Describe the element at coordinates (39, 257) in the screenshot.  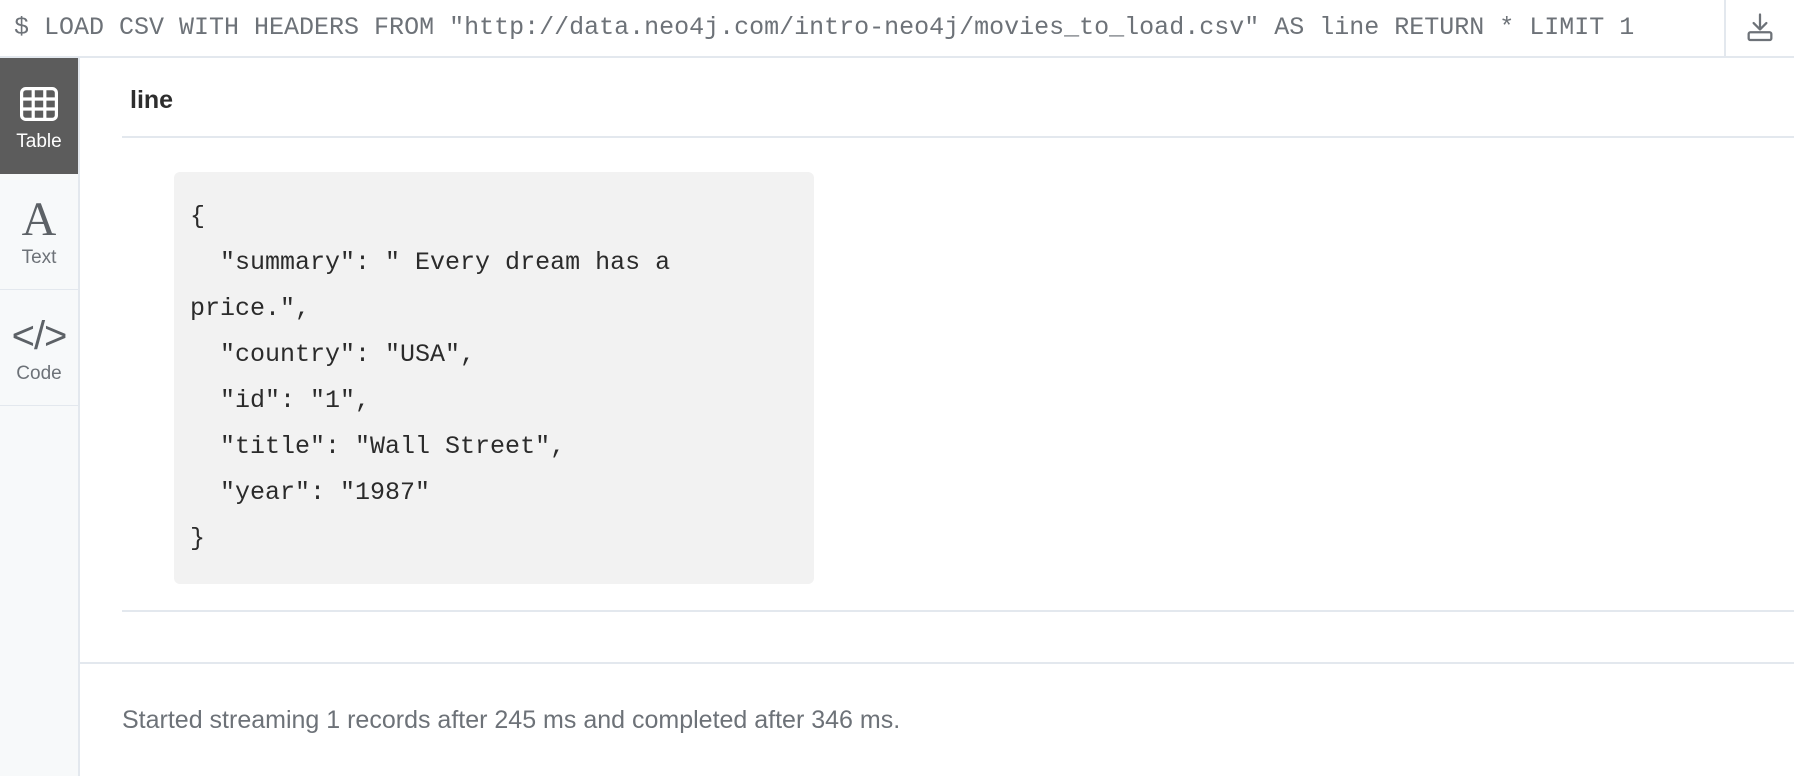
I see `sidebar-item-label-text: Text` at that location.